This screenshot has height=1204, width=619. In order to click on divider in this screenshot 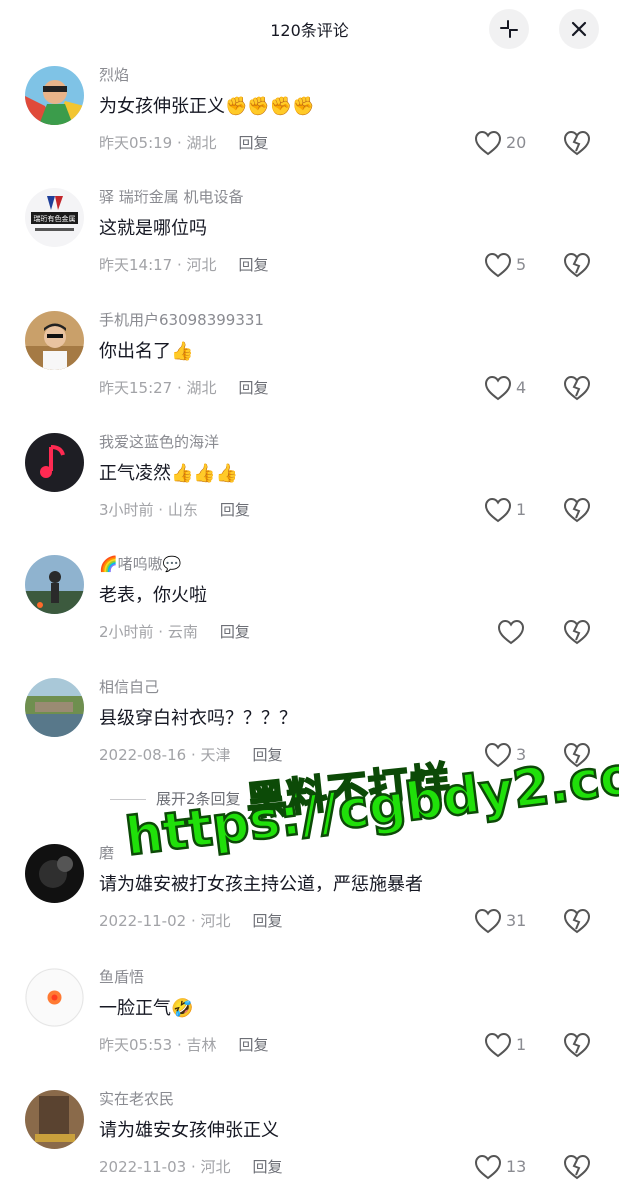, I will do `click(128, 799)`.